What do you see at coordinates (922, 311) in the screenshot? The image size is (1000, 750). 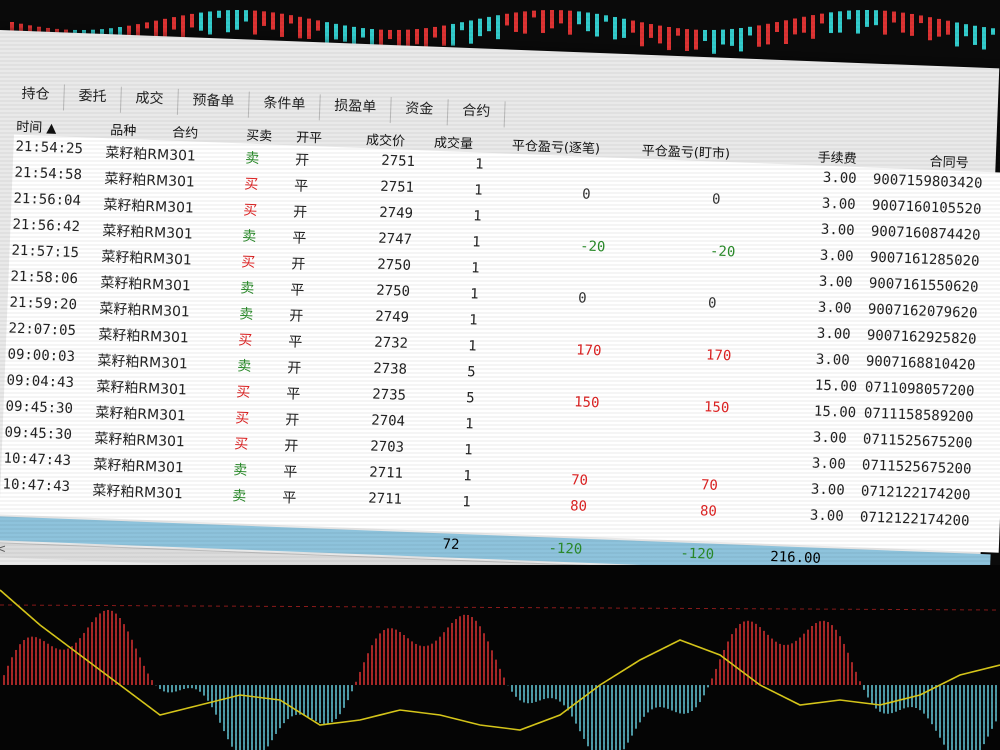 I see `cell-contract-no: 9007162079620` at bounding box center [922, 311].